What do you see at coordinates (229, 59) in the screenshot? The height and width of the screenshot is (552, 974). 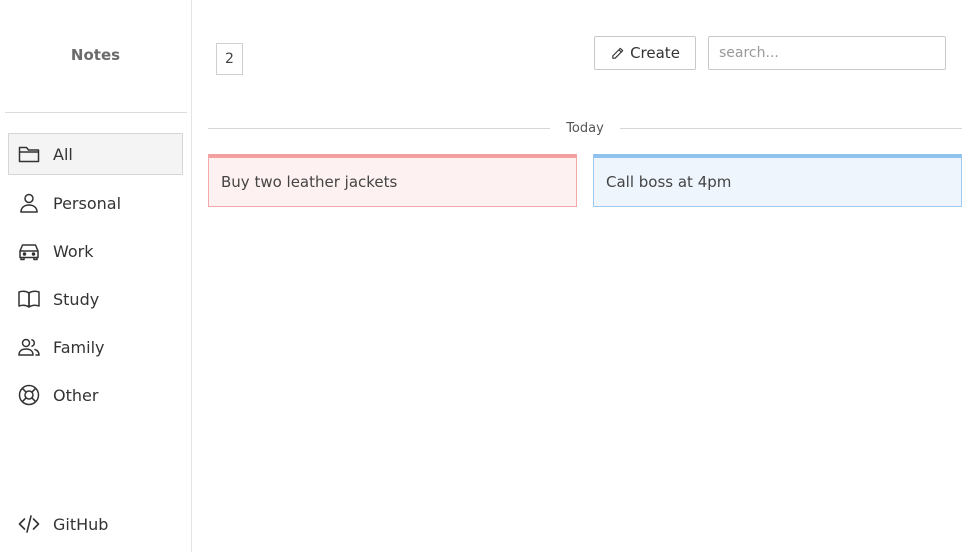 I see `note-count-badge: 2` at bounding box center [229, 59].